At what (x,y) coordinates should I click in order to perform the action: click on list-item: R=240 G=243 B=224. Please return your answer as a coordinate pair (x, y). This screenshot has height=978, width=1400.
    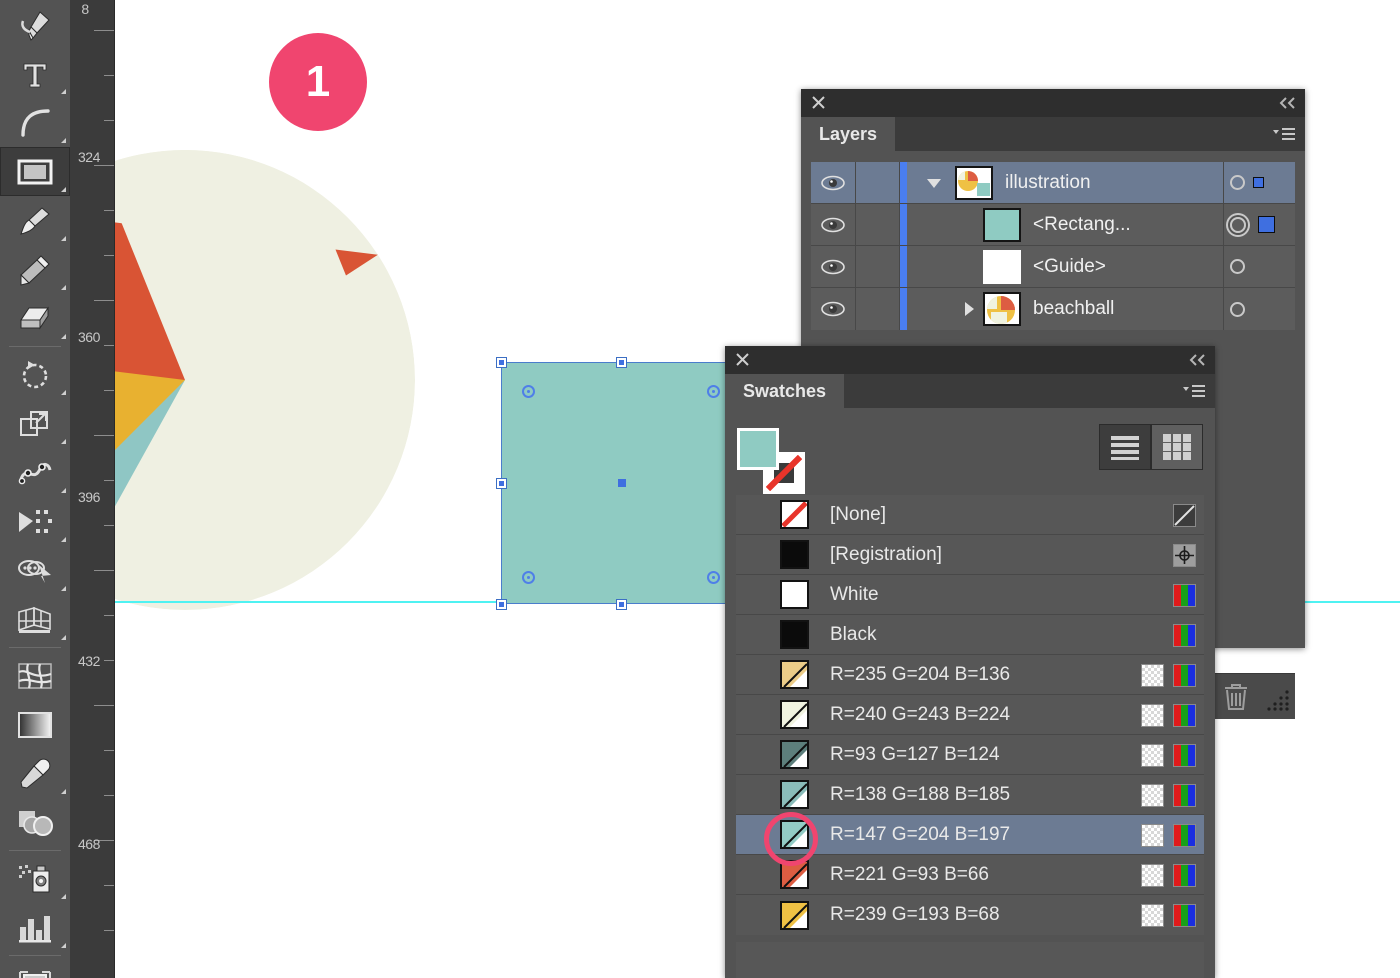
    Looking at the image, I should click on (970, 715).